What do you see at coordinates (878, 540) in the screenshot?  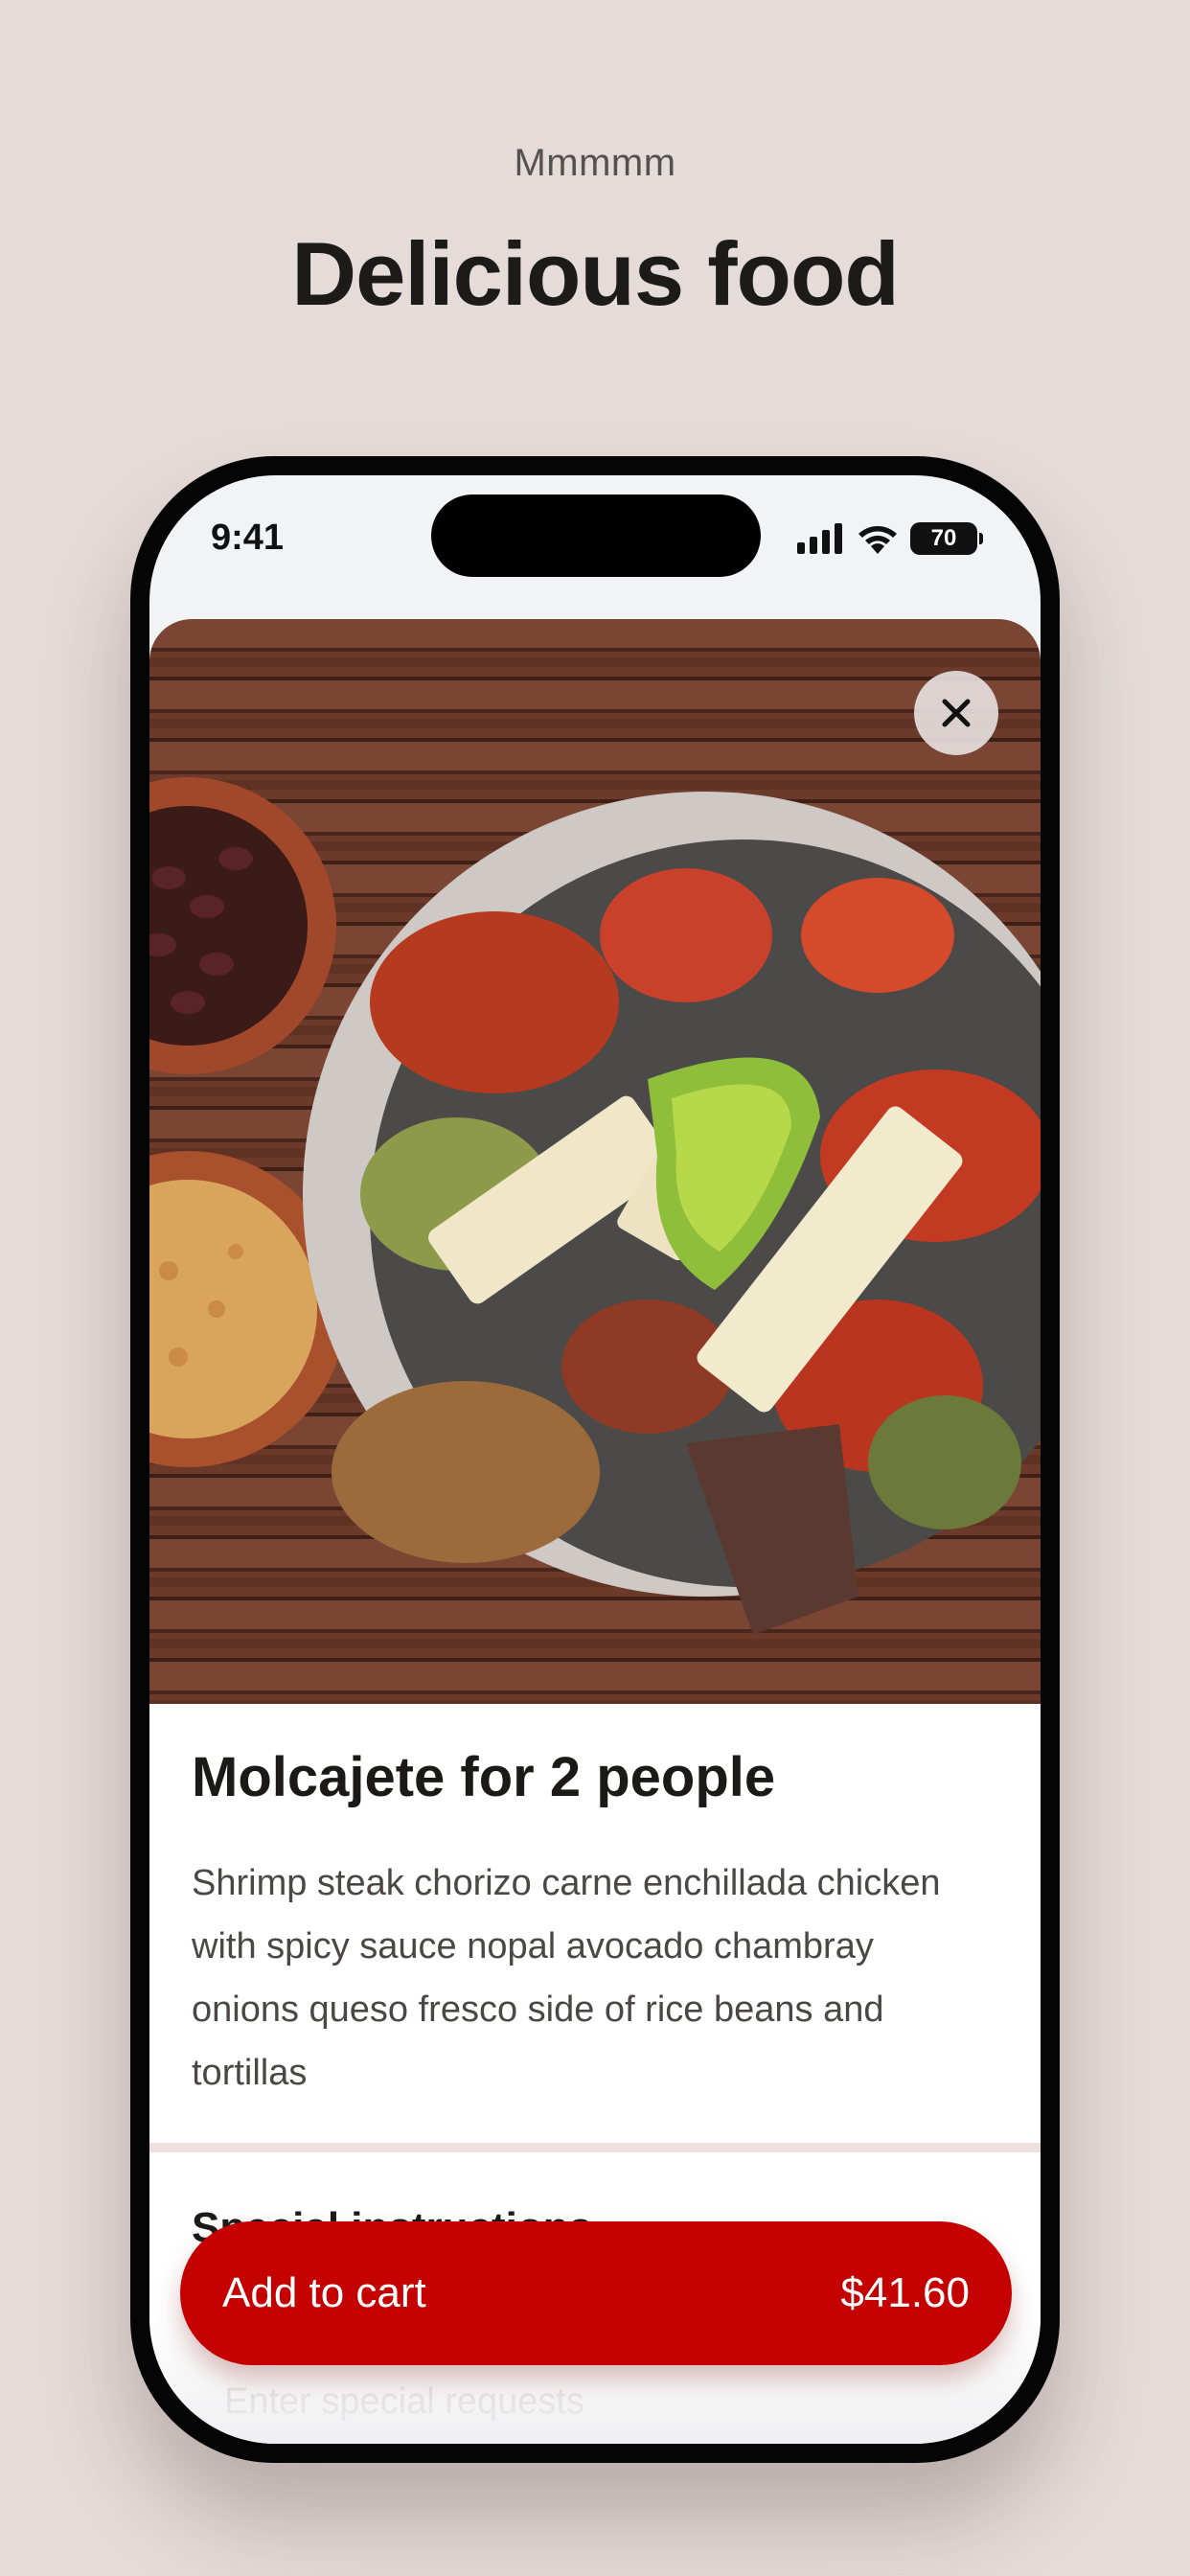 I see `wifi-icon` at bounding box center [878, 540].